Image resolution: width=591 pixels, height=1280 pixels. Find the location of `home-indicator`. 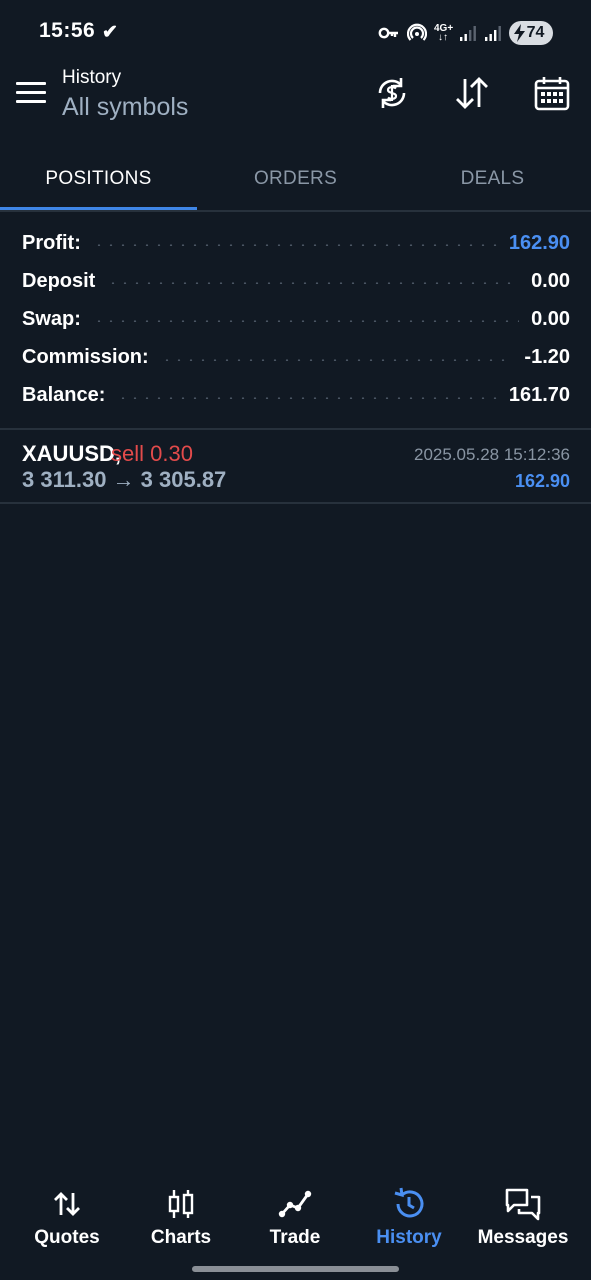

home-indicator is located at coordinates (295, 1269).